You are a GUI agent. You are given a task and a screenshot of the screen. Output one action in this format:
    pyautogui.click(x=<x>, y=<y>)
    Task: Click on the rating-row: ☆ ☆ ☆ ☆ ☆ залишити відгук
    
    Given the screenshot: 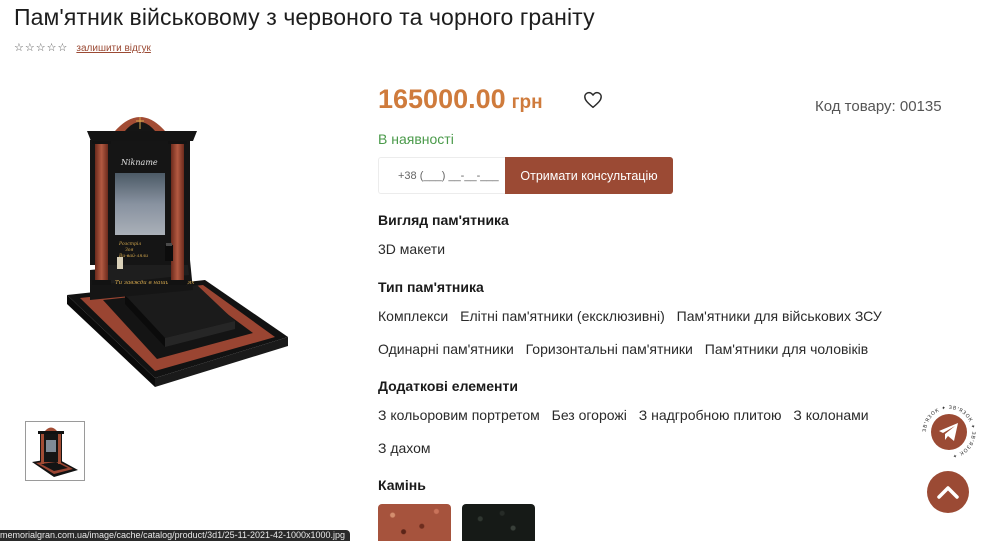 What is the action you would take?
    pyautogui.click(x=82, y=49)
    